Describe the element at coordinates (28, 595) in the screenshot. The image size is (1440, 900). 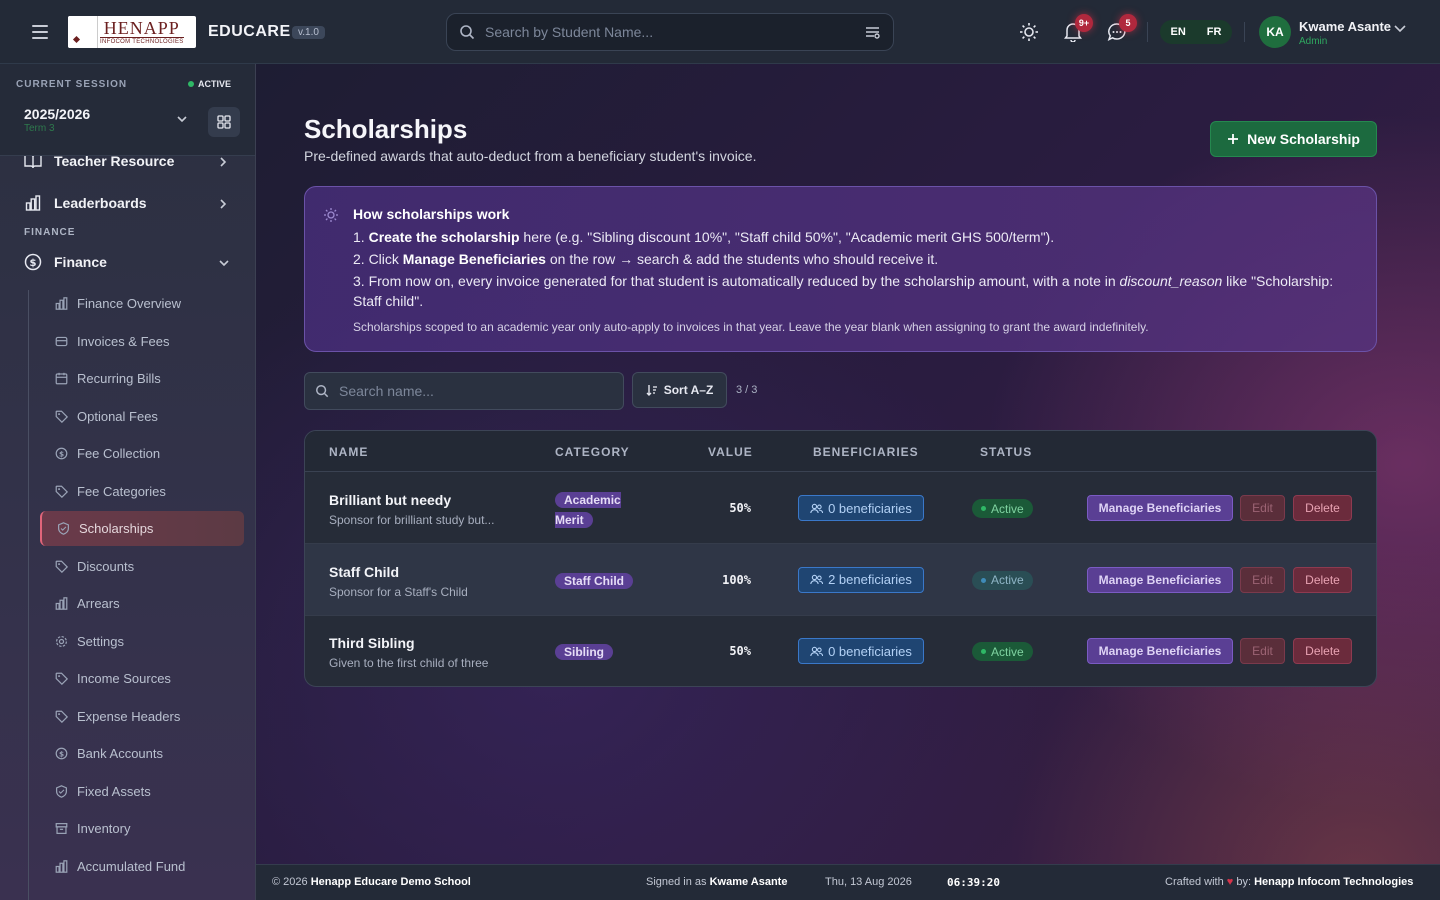
I see `submenu-guide` at that location.